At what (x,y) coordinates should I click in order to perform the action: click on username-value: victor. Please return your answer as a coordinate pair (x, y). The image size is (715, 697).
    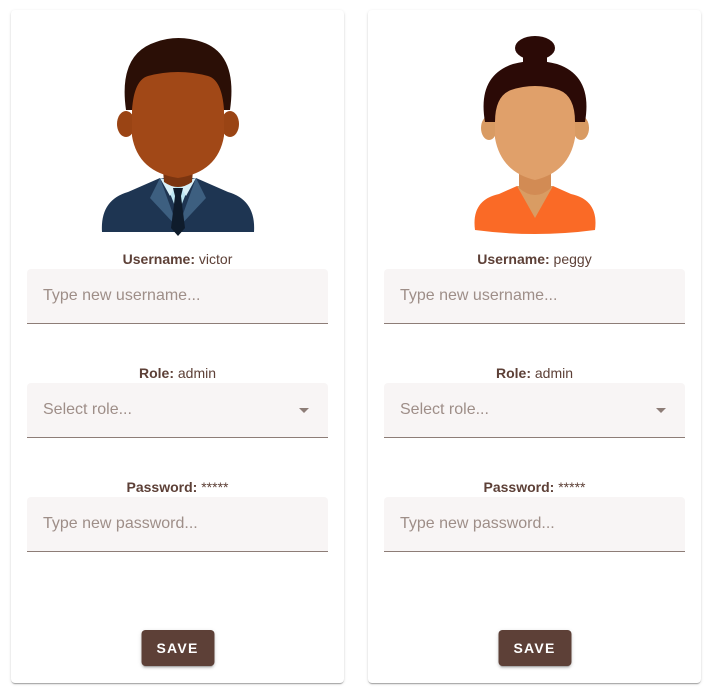
    Looking at the image, I should click on (215, 259).